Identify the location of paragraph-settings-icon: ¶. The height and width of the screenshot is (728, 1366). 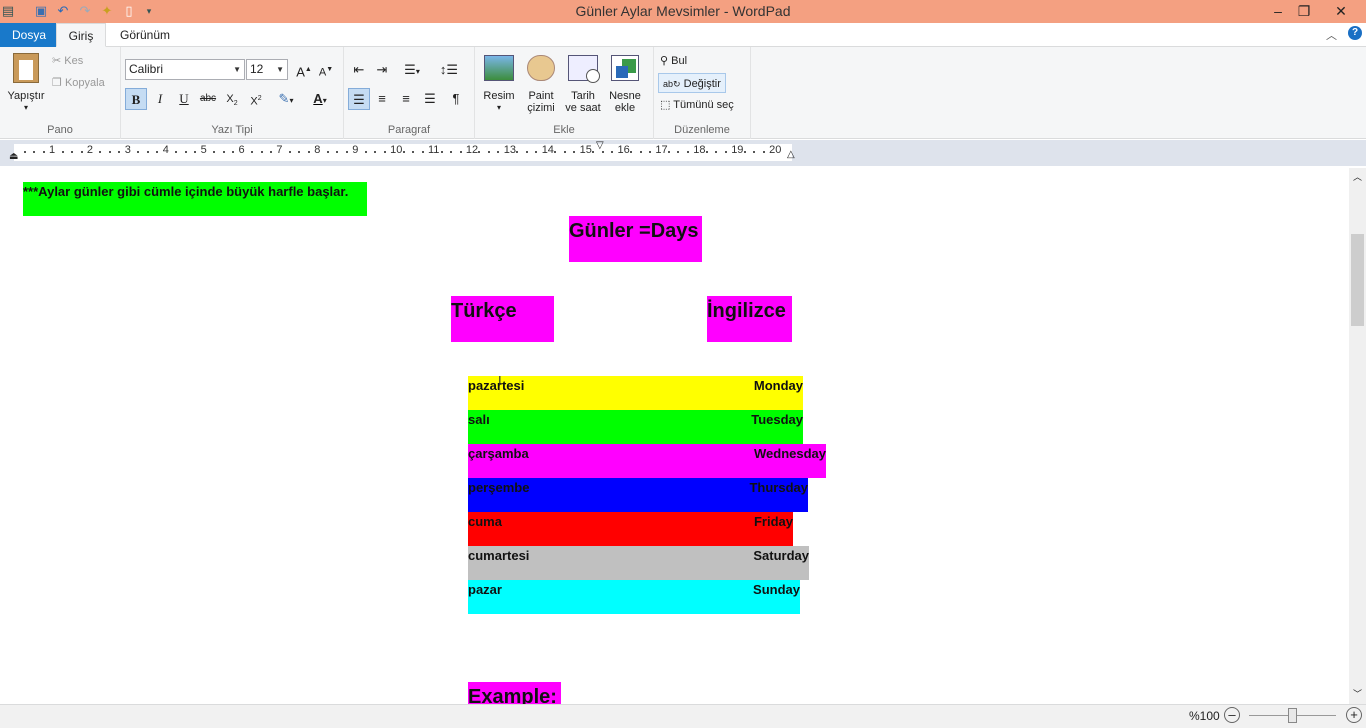
(456, 99).